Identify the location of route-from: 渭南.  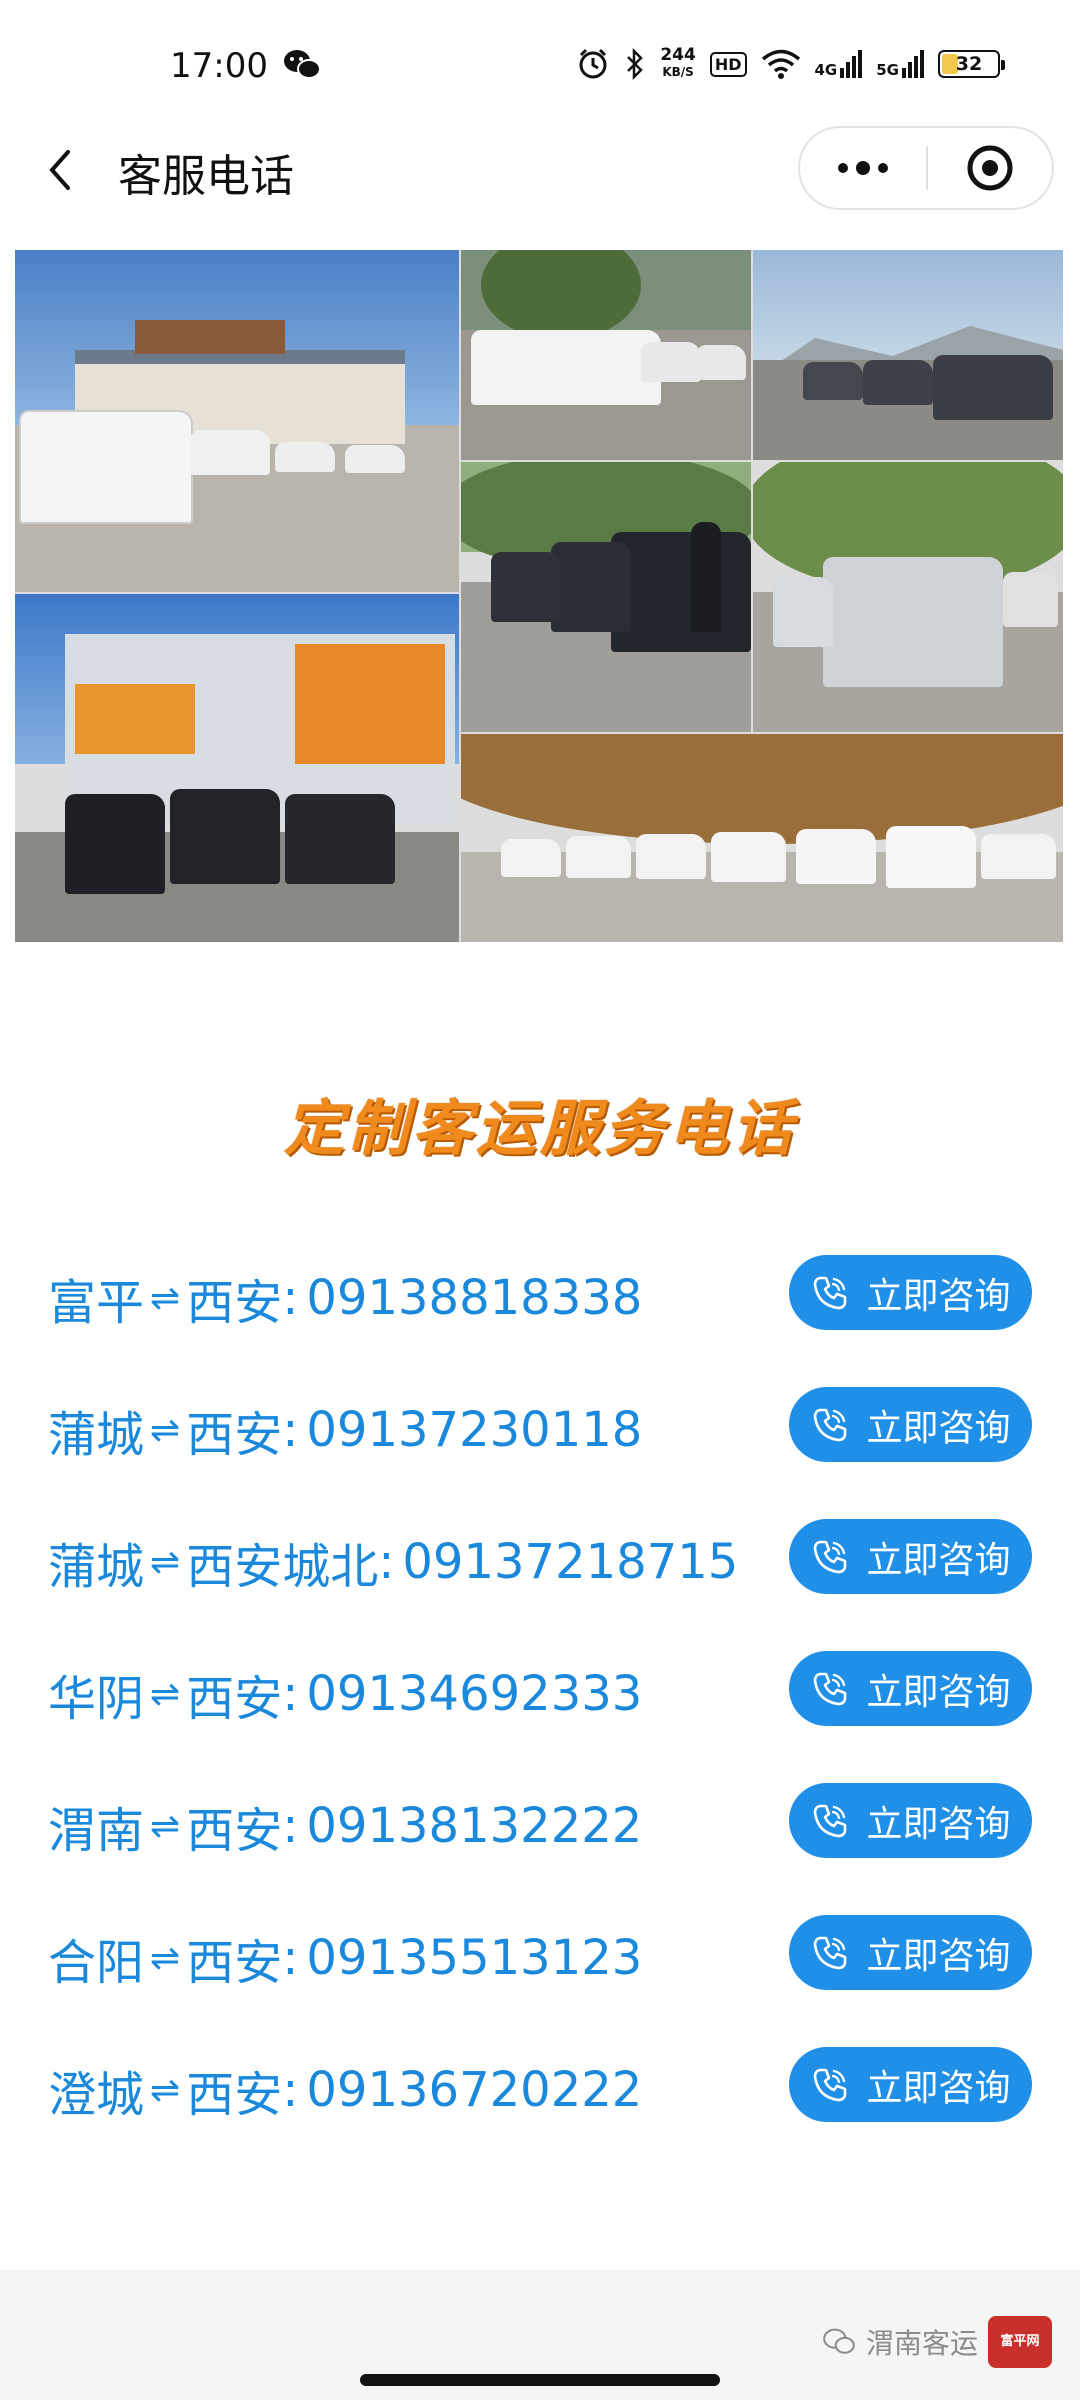
(96, 1831).